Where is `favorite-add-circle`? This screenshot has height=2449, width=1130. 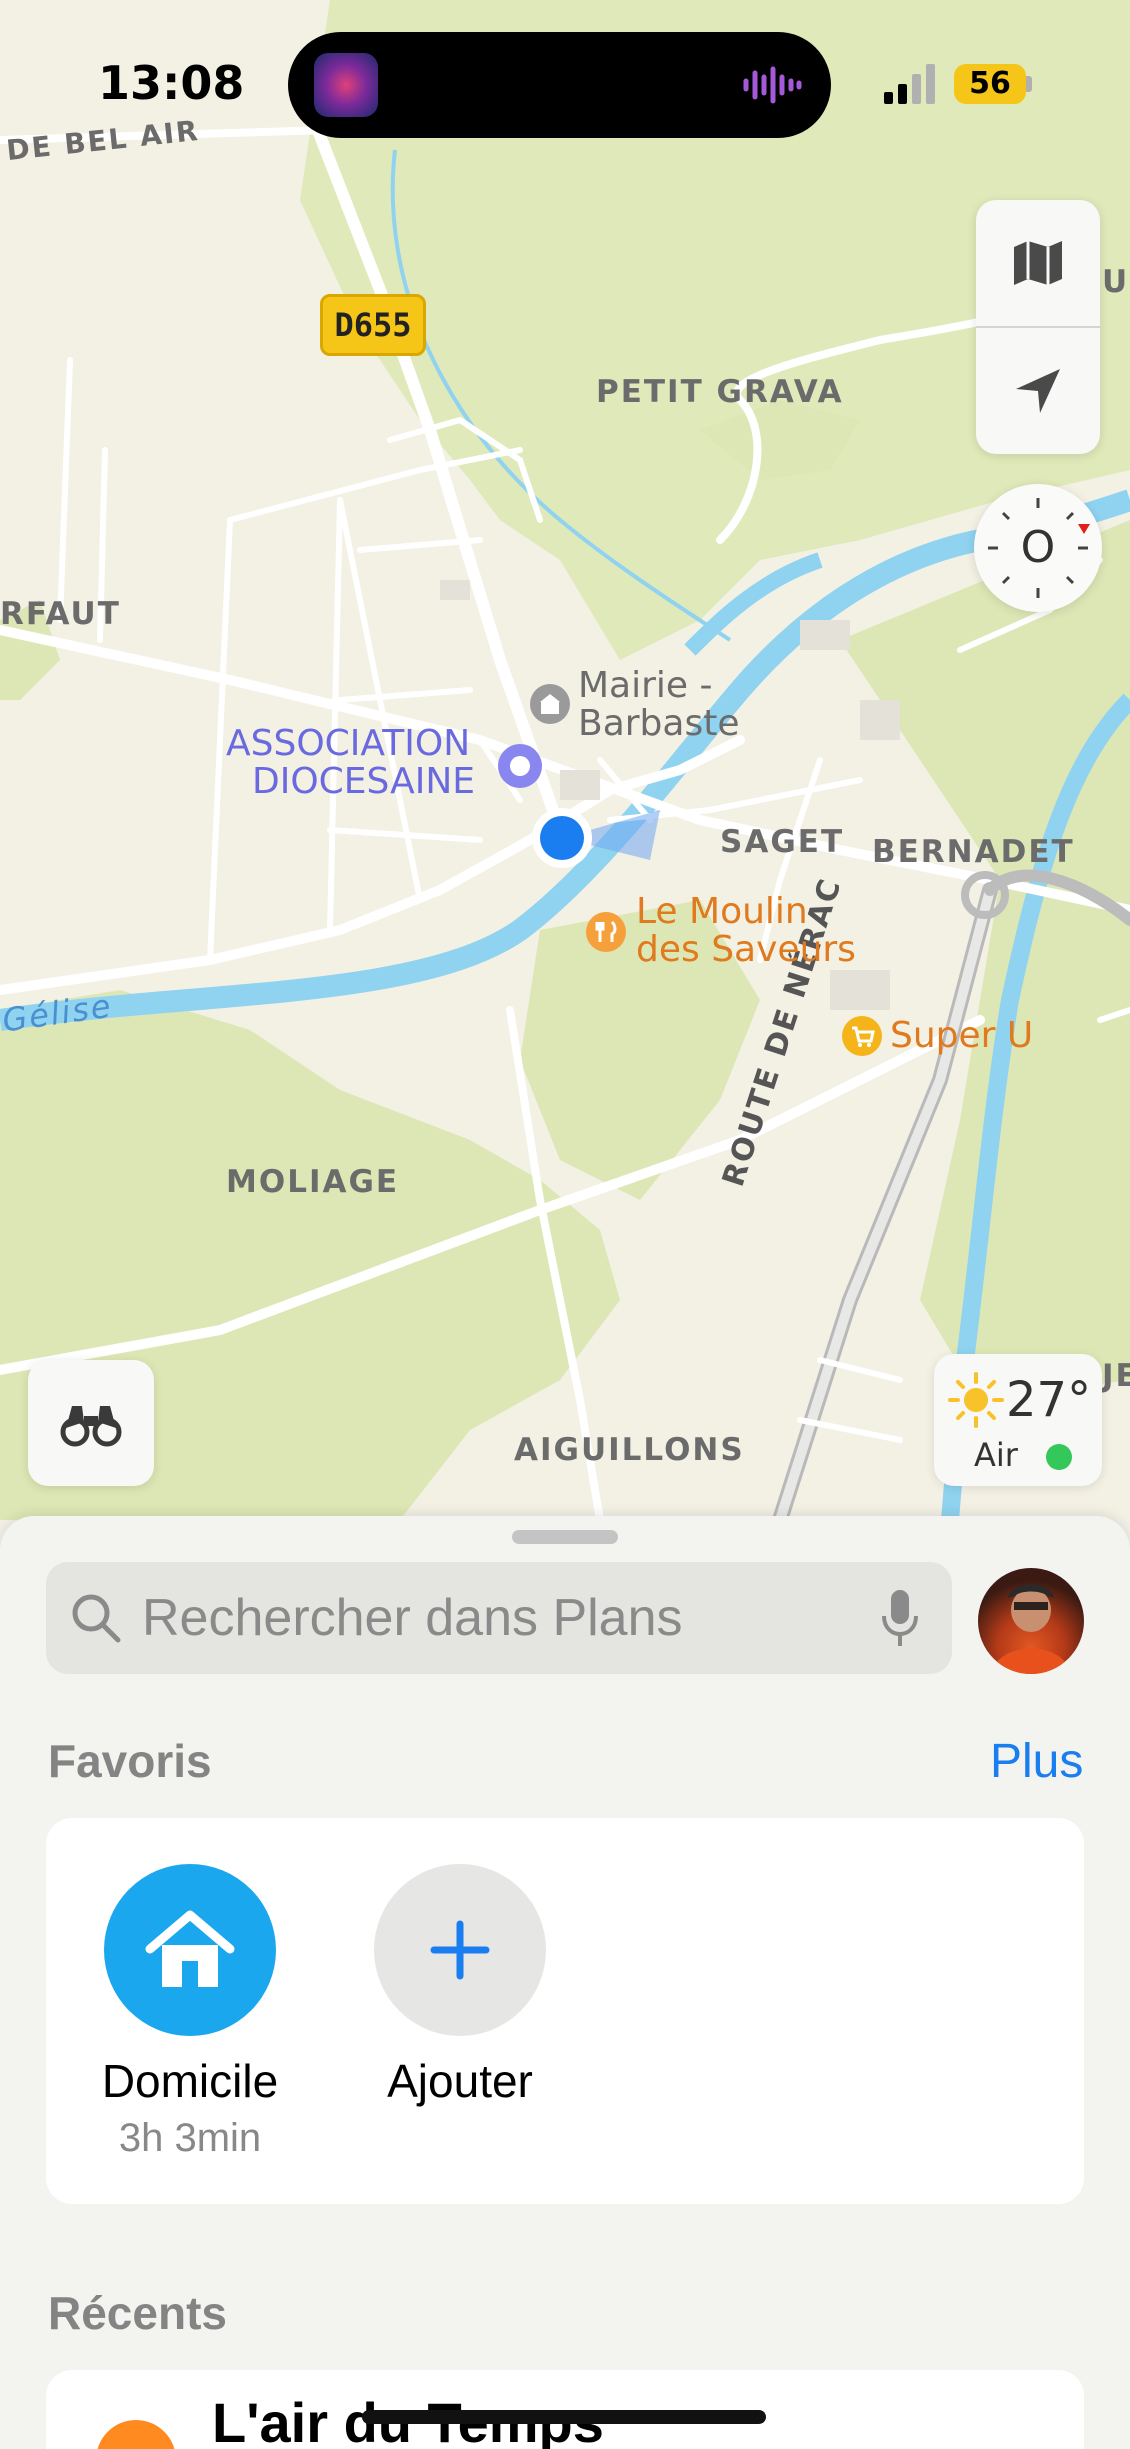
favorite-add-circle is located at coordinates (460, 1950).